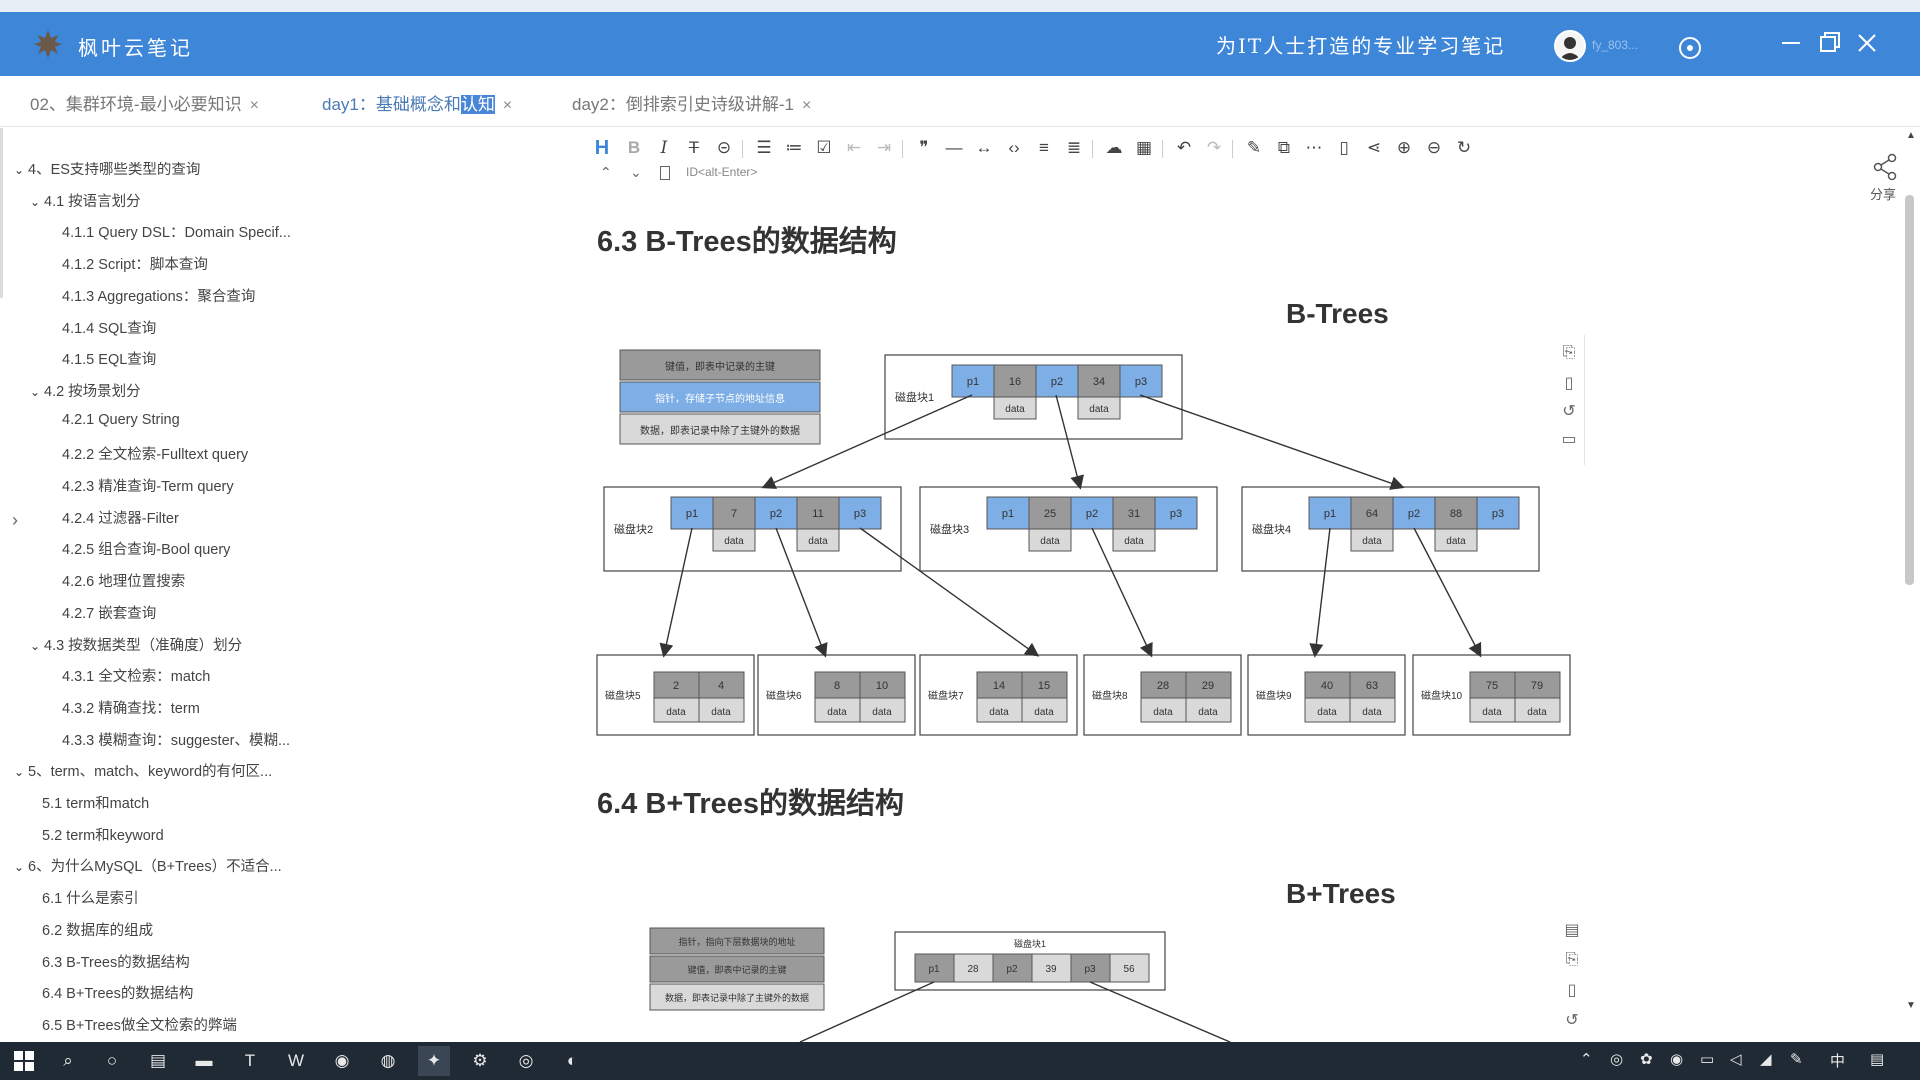 The height and width of the screenshot is (1080, 1920). Describe the element at coordinates (664, 148) in the screenshot. I see `italic-icon: I` at that location.